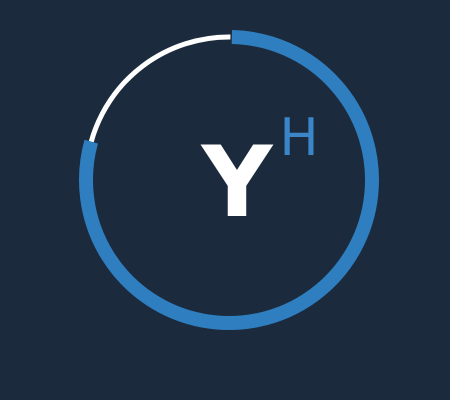 The width and height of the screenshot is (450, 400). I want to click on logo-letter: Y, so click(237, 183).